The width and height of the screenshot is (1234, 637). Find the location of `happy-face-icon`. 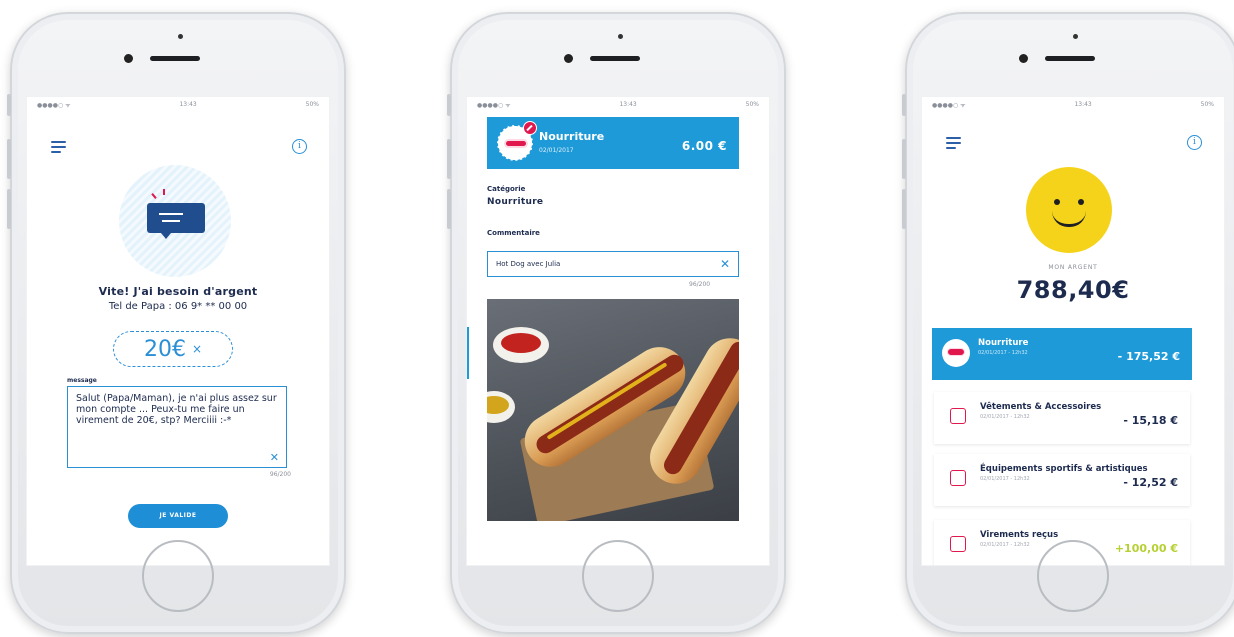

happy-face-icon is located at coordinates (1069, 210).